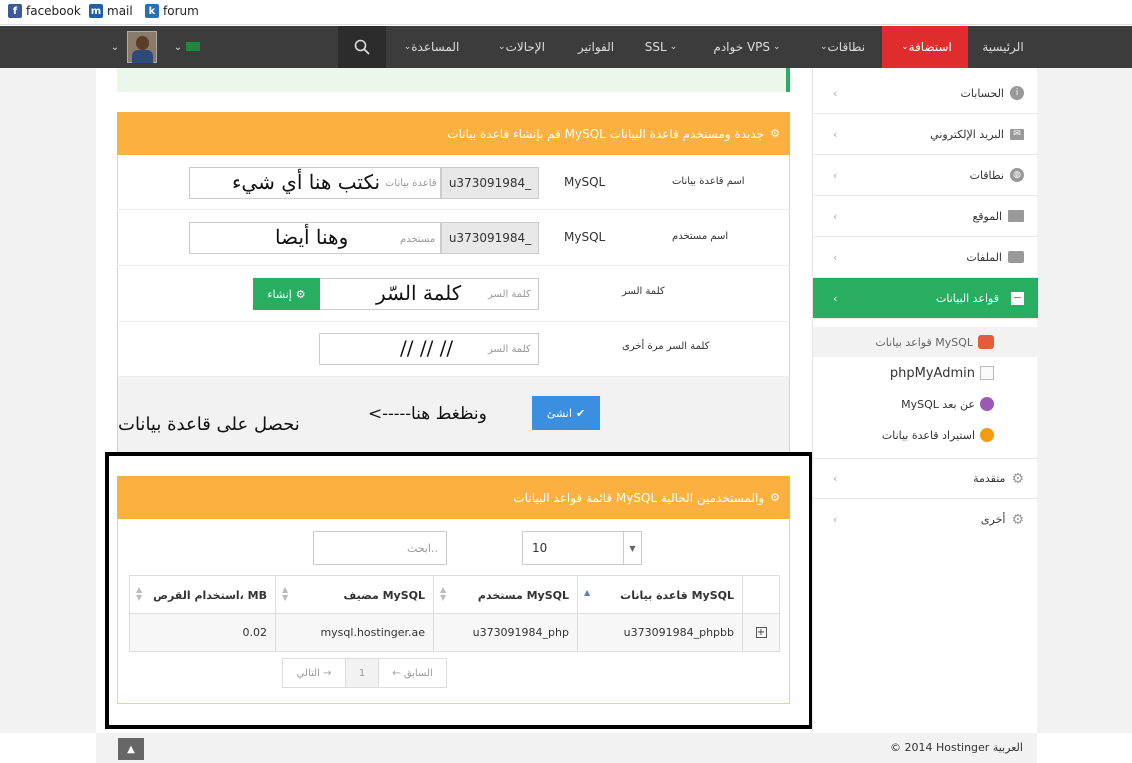 The image size is (1132, 763). I want to click on phpmyadmin-icon, so click(987, 373).